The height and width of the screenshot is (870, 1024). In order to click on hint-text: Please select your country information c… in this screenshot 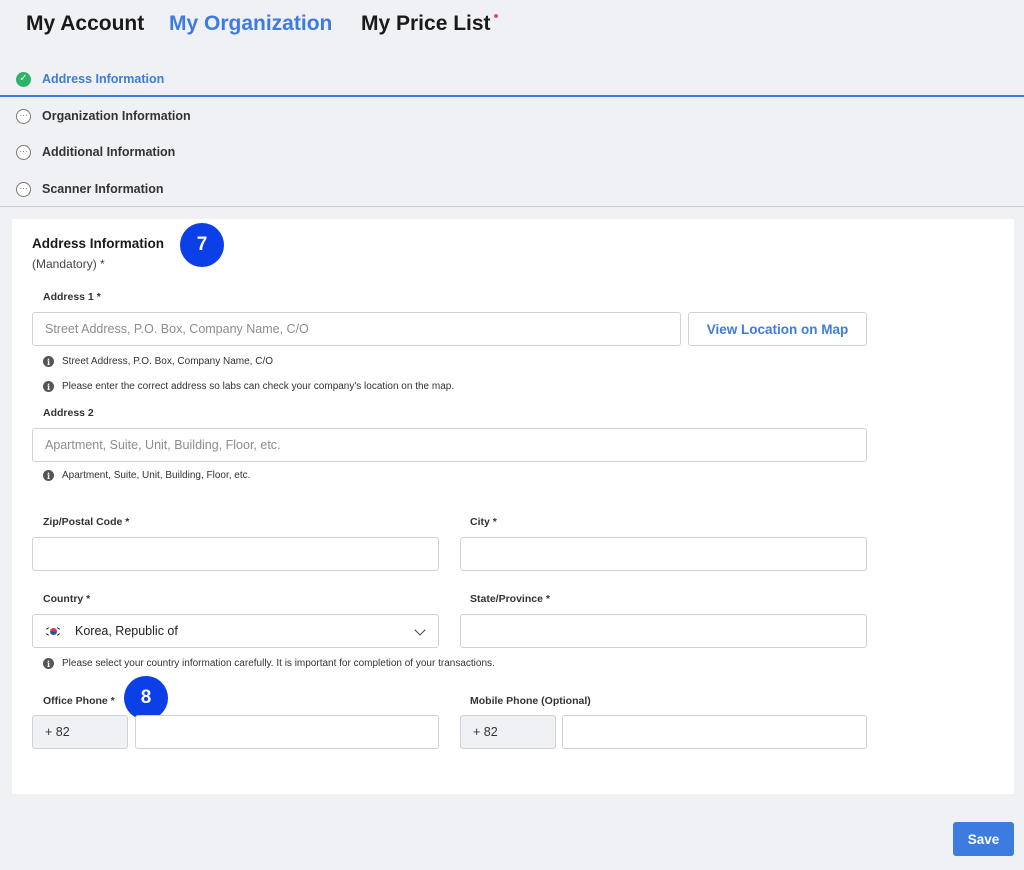, I will do `click(278, 663)`.